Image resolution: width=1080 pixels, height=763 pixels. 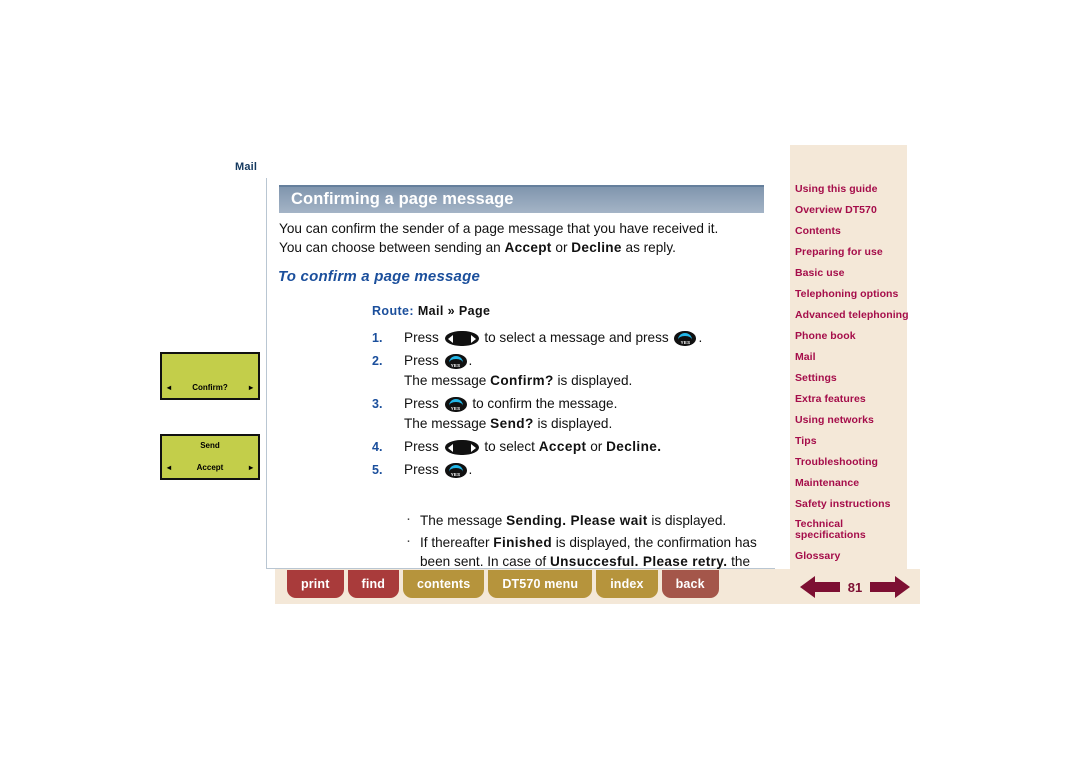 I want to click on sidebar-item-preparing-for-use: Preparing for use, so click(x=852, y=252).